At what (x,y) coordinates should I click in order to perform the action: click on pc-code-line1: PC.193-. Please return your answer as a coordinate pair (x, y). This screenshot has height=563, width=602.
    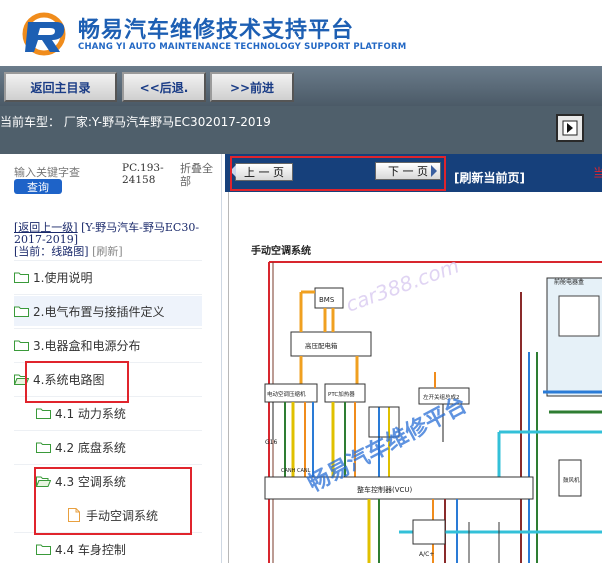
    Looking at the image, I should click on (143, 168).